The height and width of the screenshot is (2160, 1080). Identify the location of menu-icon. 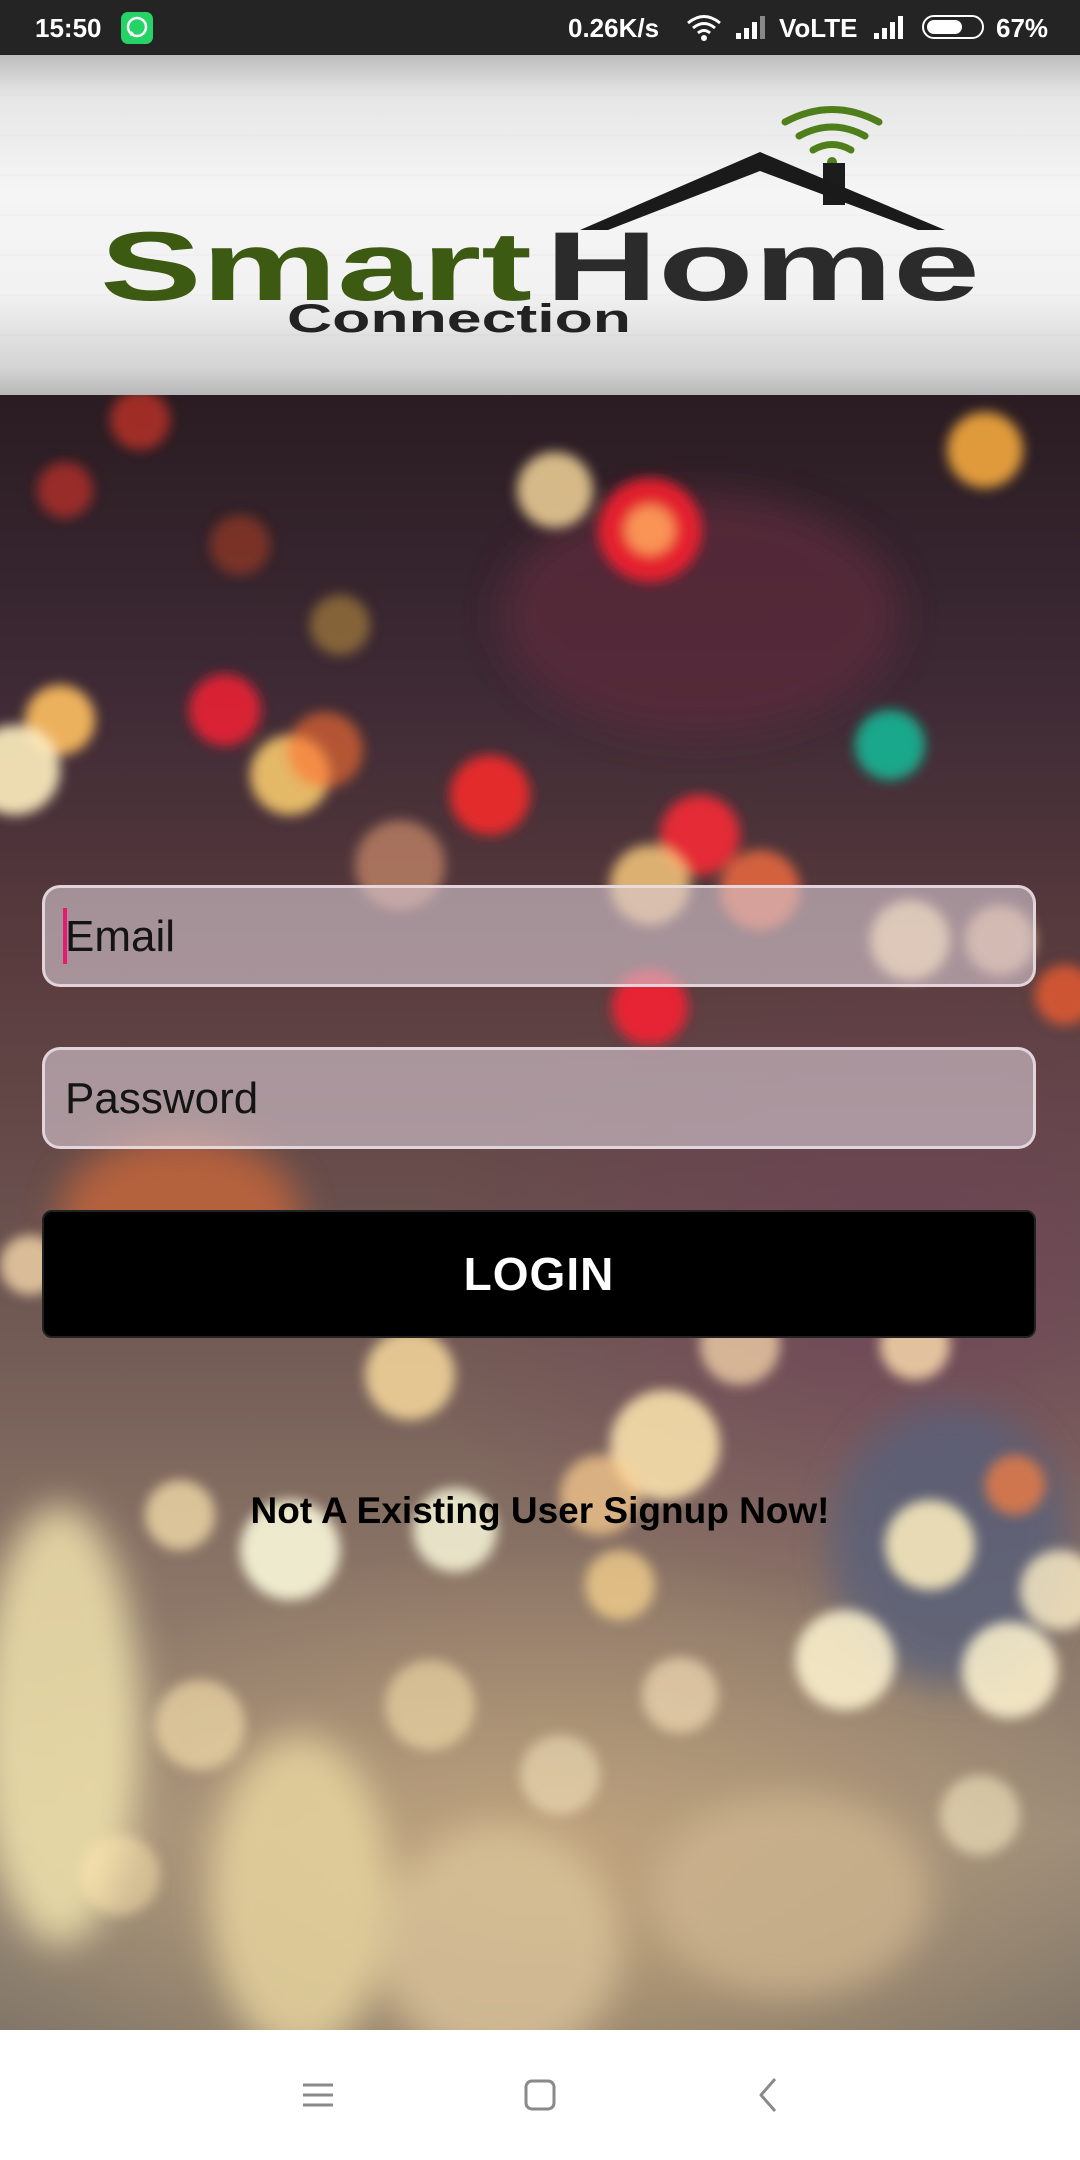
(318, 2095).